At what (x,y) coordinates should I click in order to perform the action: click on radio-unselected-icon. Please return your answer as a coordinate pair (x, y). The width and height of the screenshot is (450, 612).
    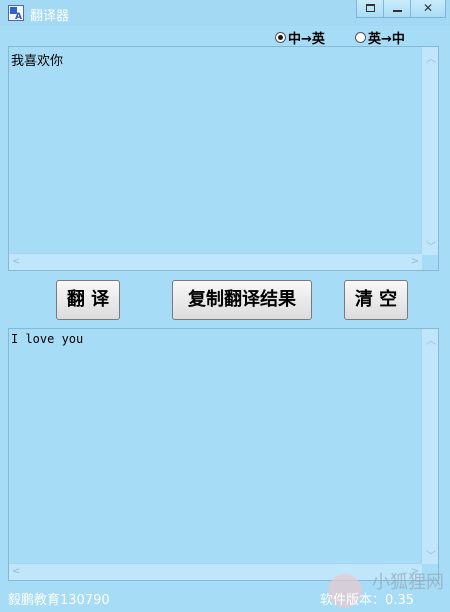
    Looking at the image, I should click on (360, 37).